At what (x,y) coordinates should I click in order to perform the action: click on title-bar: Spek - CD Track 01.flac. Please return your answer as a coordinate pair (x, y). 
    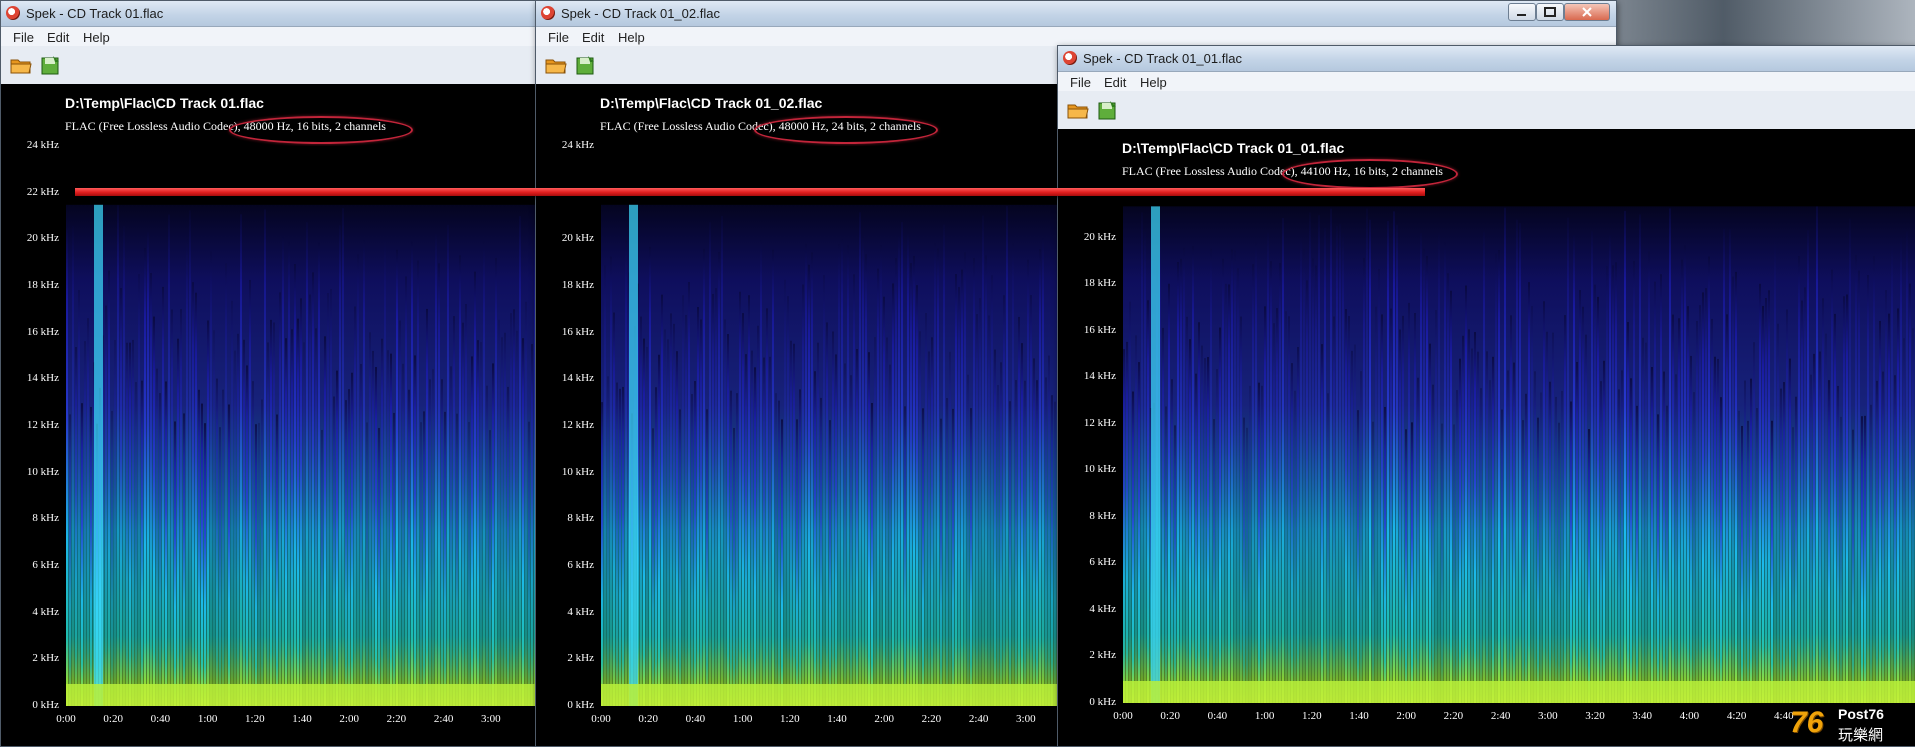
    Looking at the image, I should click on (268, 14).